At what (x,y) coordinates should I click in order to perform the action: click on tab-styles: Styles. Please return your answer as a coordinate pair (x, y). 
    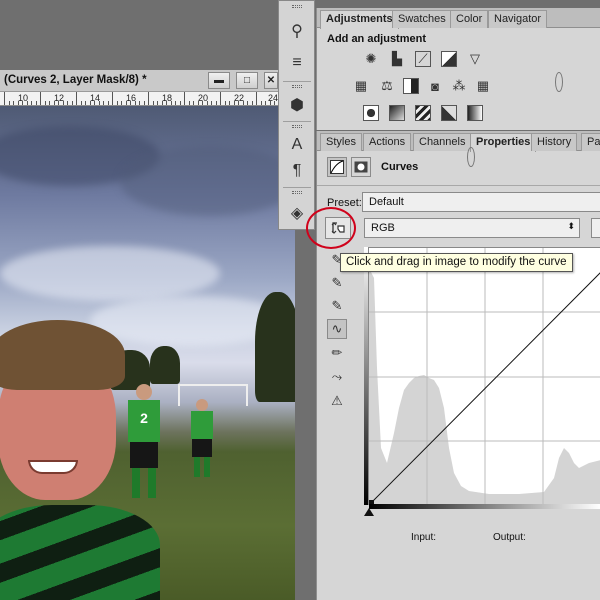
    Looking at the image, I should click on (341, 142).